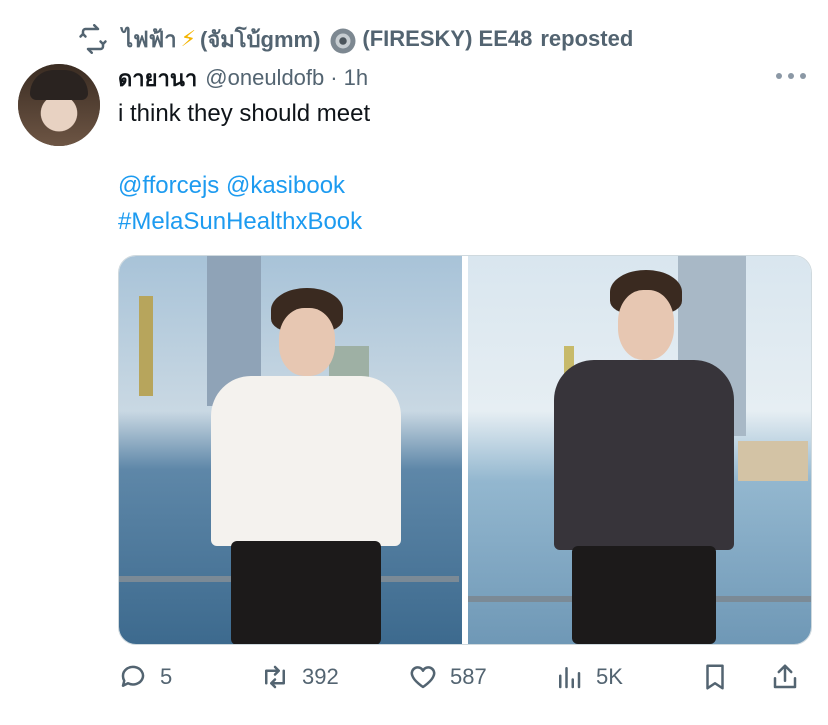 Image resolution: width=828 pixels, height=725 pixels. What do you see at coordinates (166, 676) in the screenshot?
I see `reply-count: 5` at bounding box center [166, 676].